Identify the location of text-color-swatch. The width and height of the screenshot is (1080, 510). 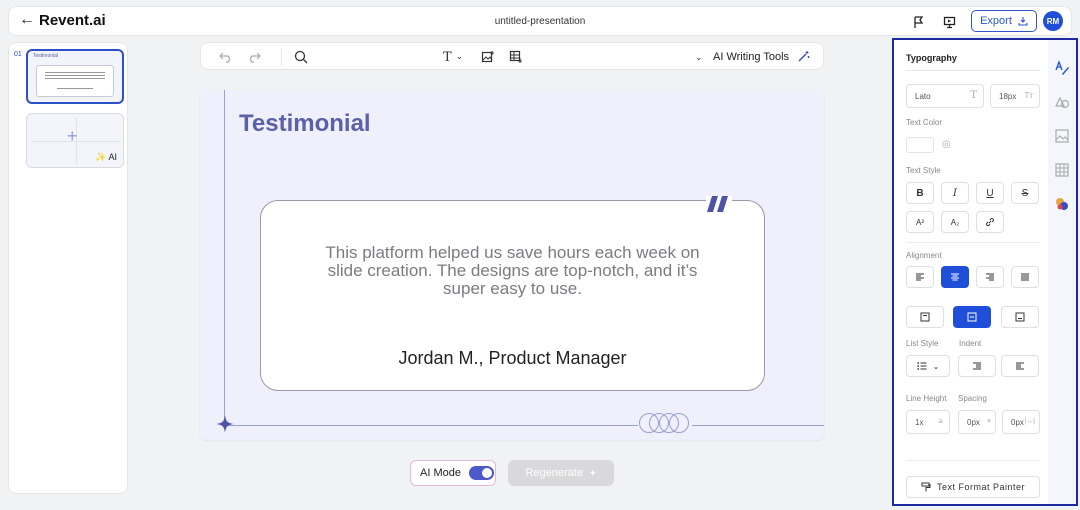
(920, 145).